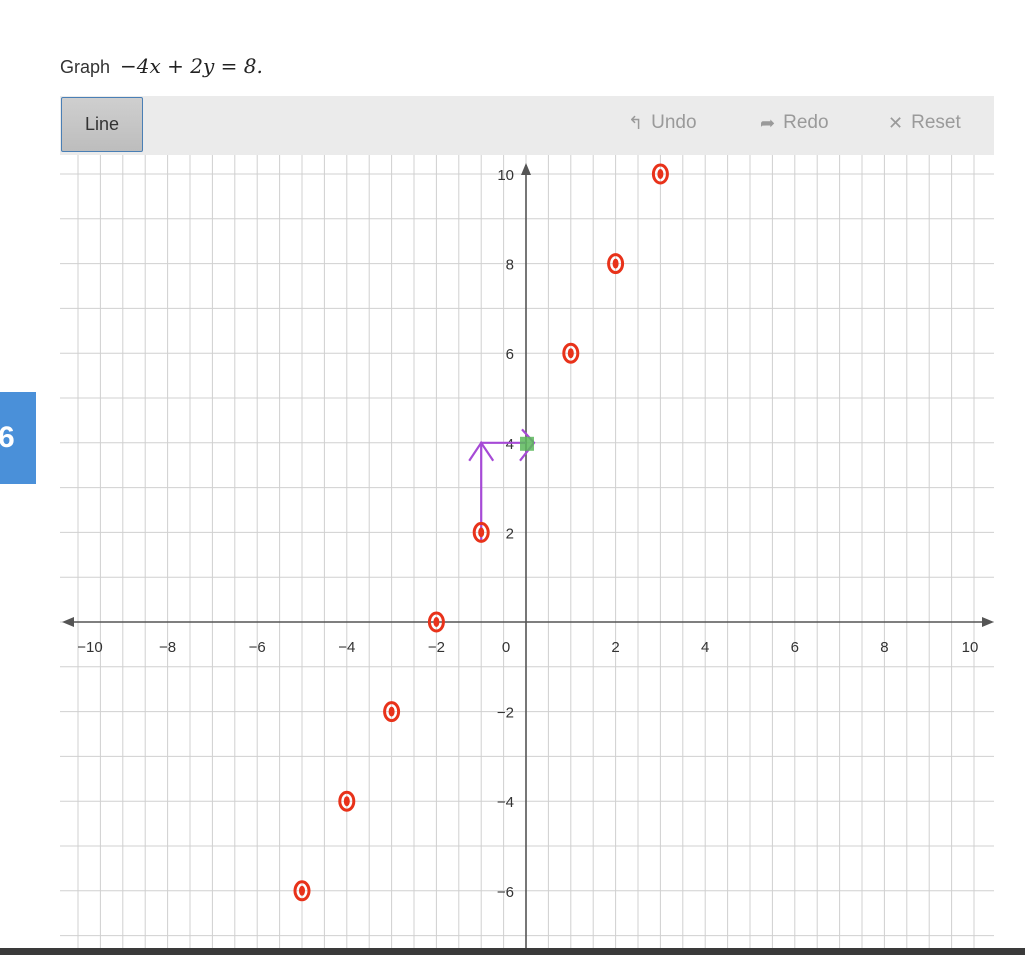 The width and height of the screenshot is (1025, 955). I want to click on question-prompt: Graph −4x + 2y = 8., so click(161, 66).